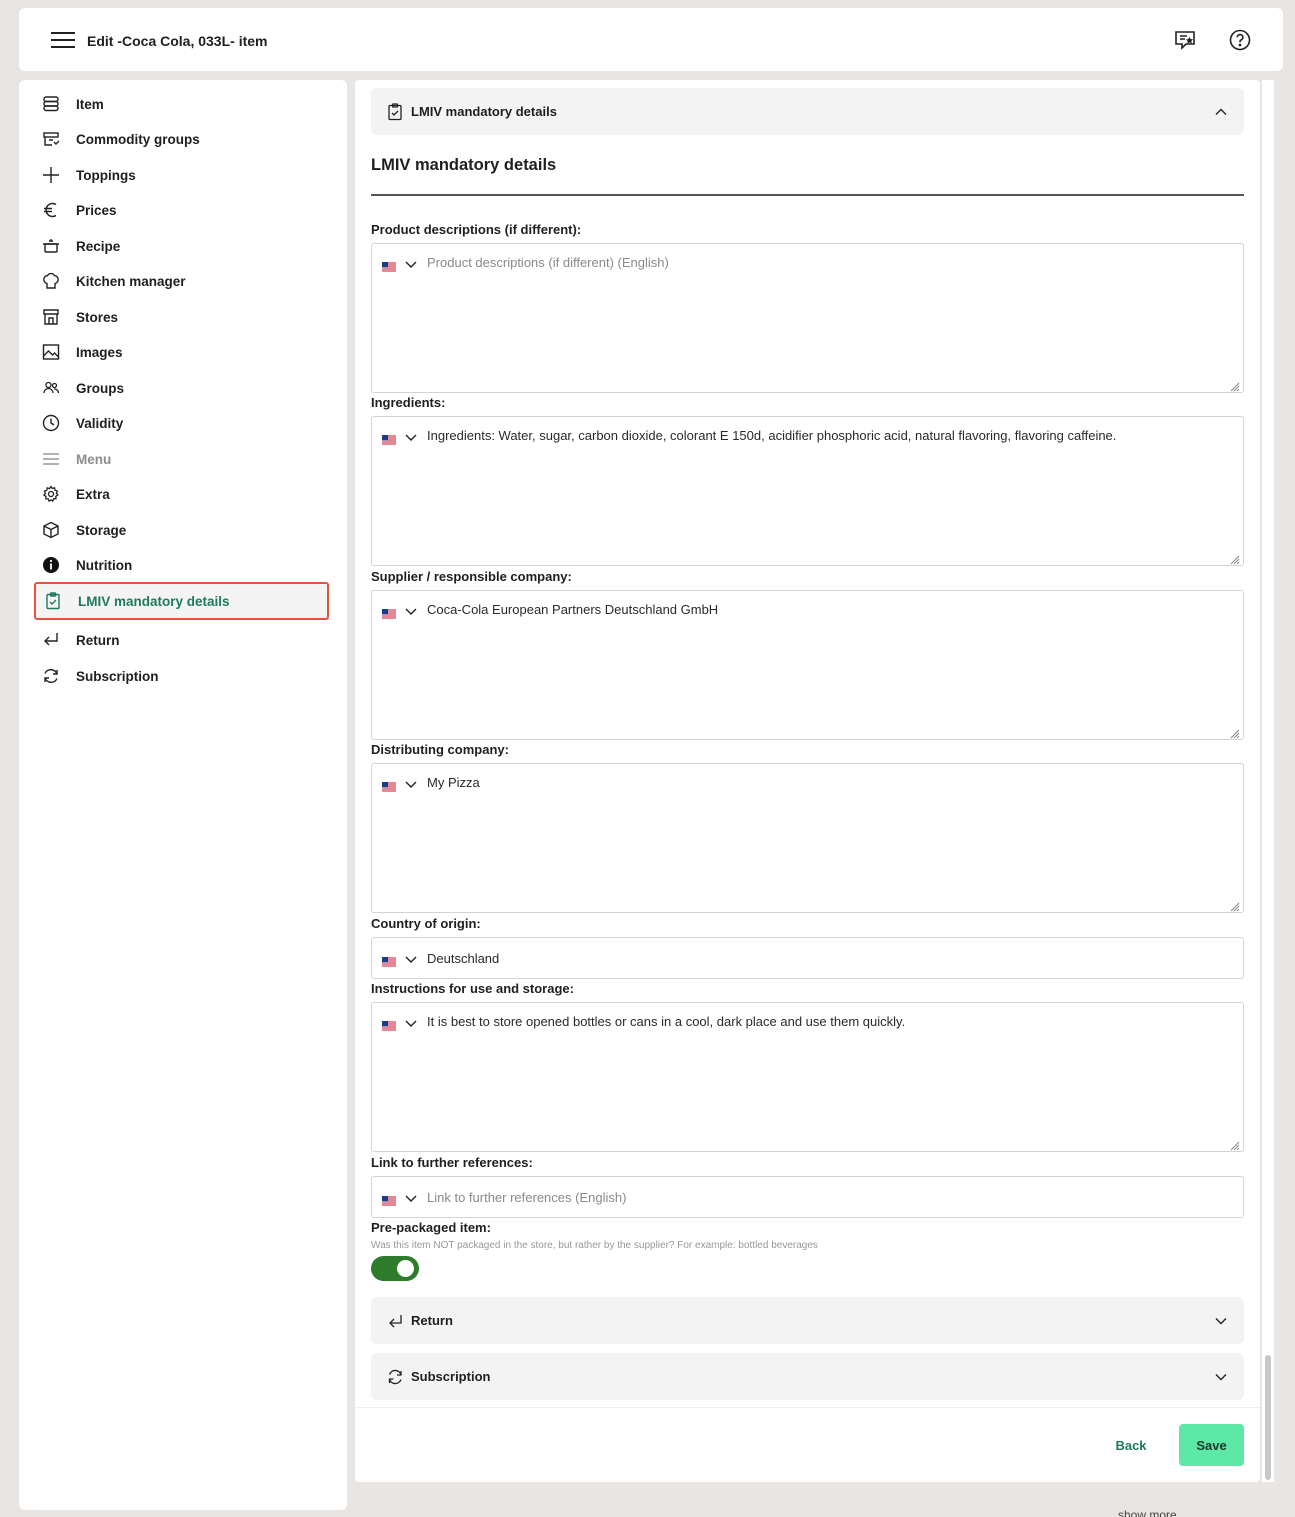 This screenshot has width=1295, height=1517. I want to click on scrollbar-thumb, so click(1268, 1417).